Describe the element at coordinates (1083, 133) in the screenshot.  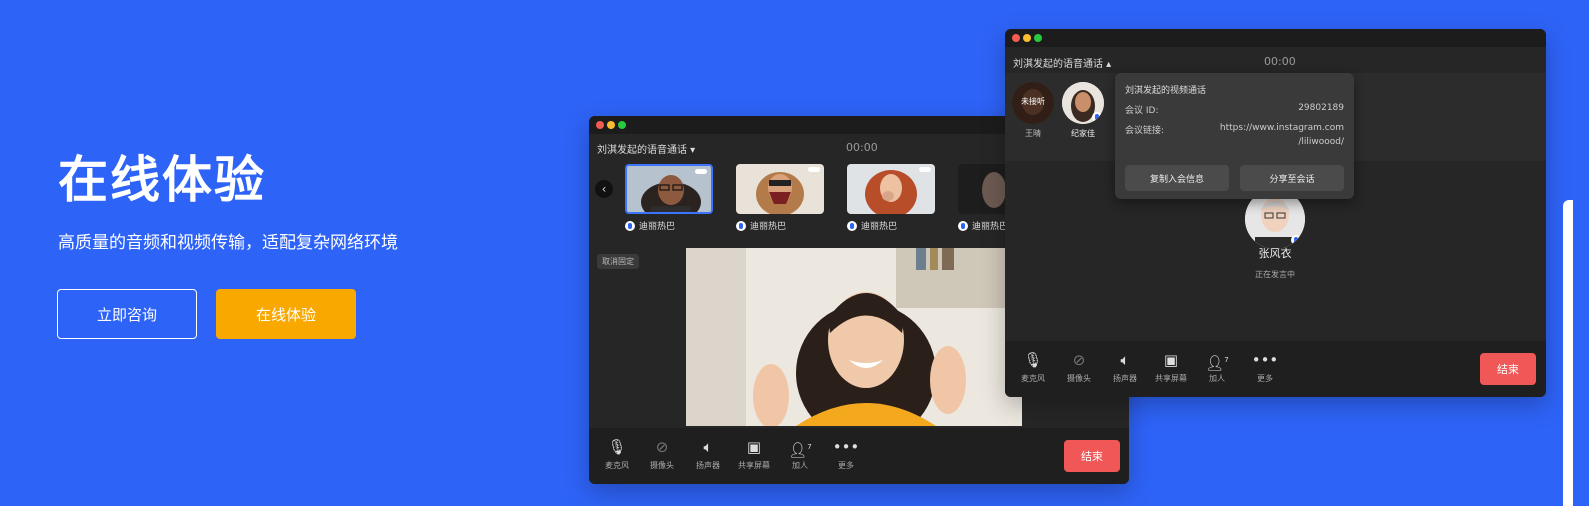
I see `member-name: 纪家佳` at that location.